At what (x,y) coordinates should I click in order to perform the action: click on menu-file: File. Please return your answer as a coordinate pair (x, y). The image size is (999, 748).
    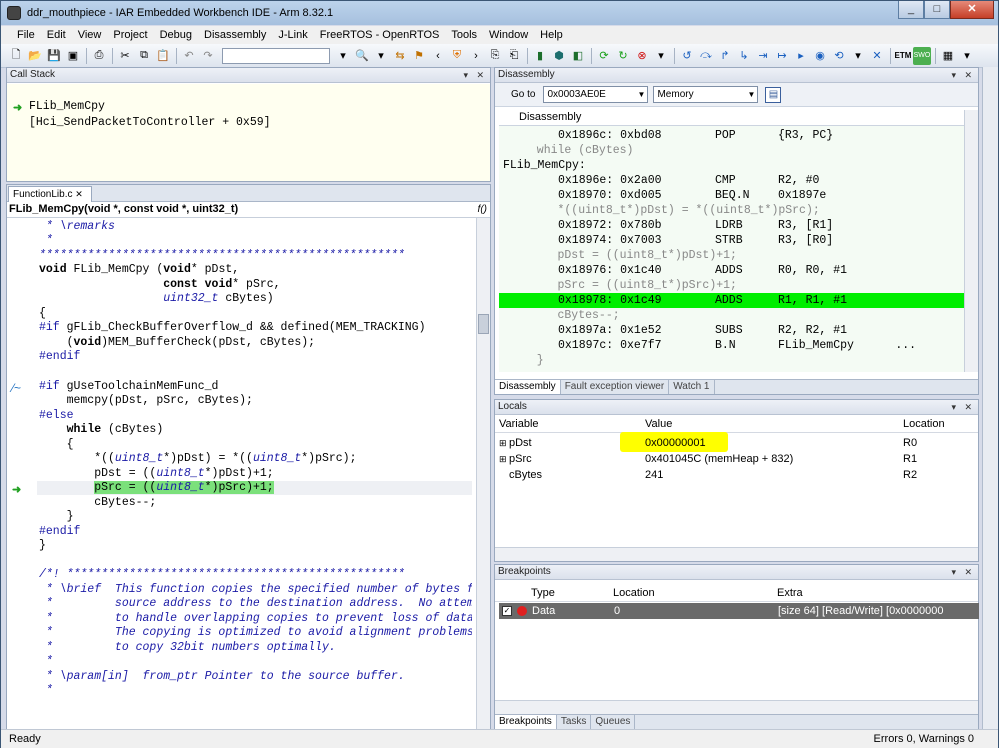
    Looking at the image, I should click on (26, 35).